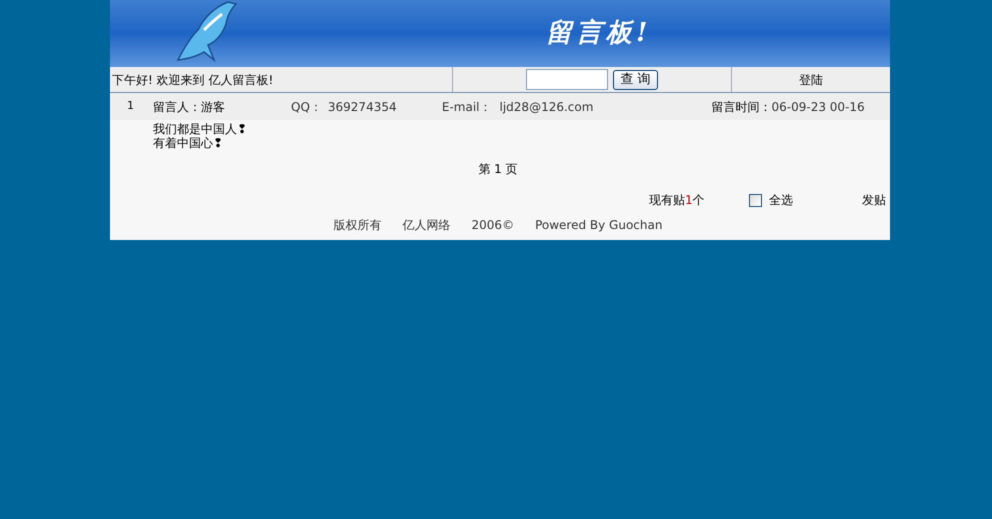 This screenshot has height=519, width=992. Describe the element at coordinates (358, 225) in the screenshot. I see `footer-text: 版权所有` at that location.